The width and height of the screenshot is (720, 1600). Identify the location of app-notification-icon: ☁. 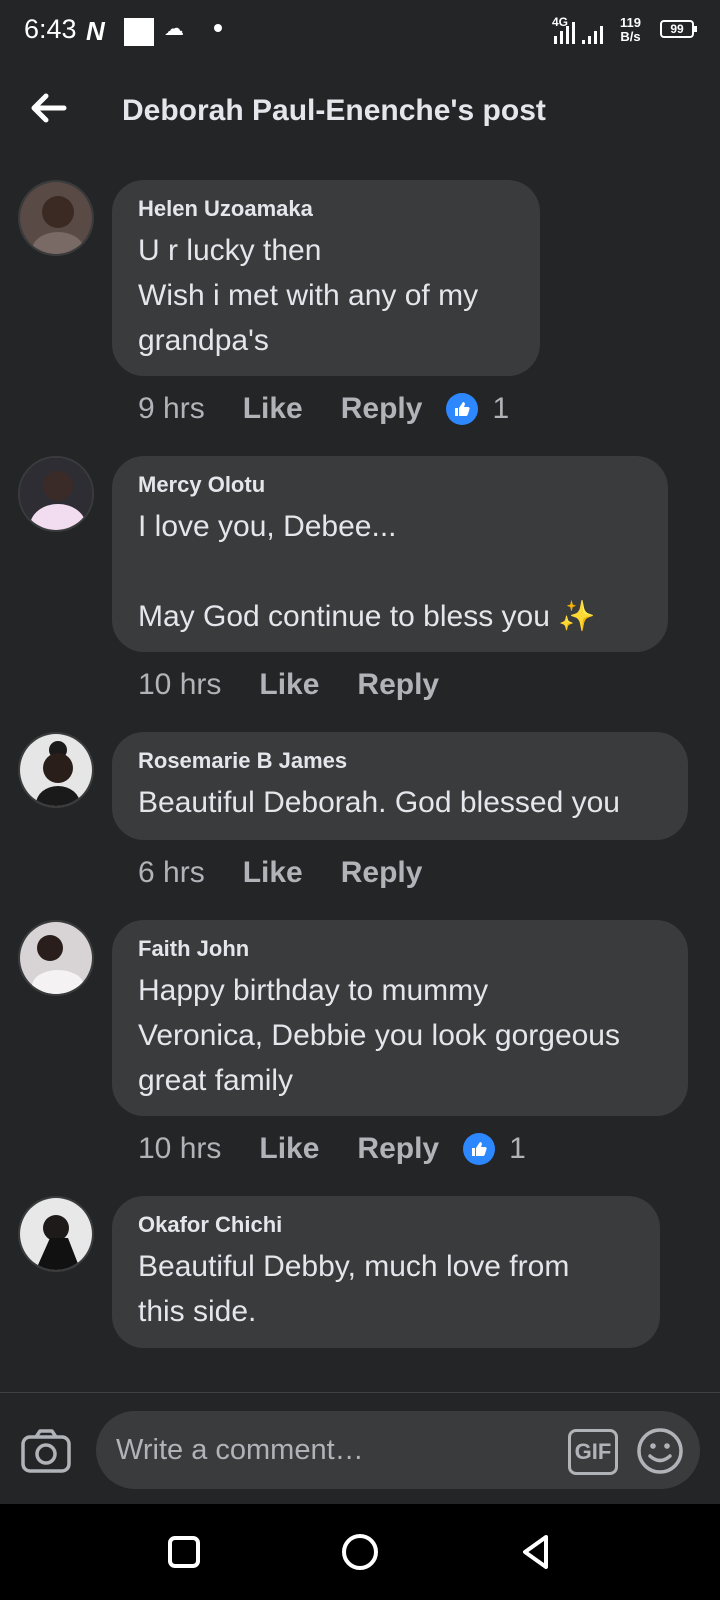
(174, 29).